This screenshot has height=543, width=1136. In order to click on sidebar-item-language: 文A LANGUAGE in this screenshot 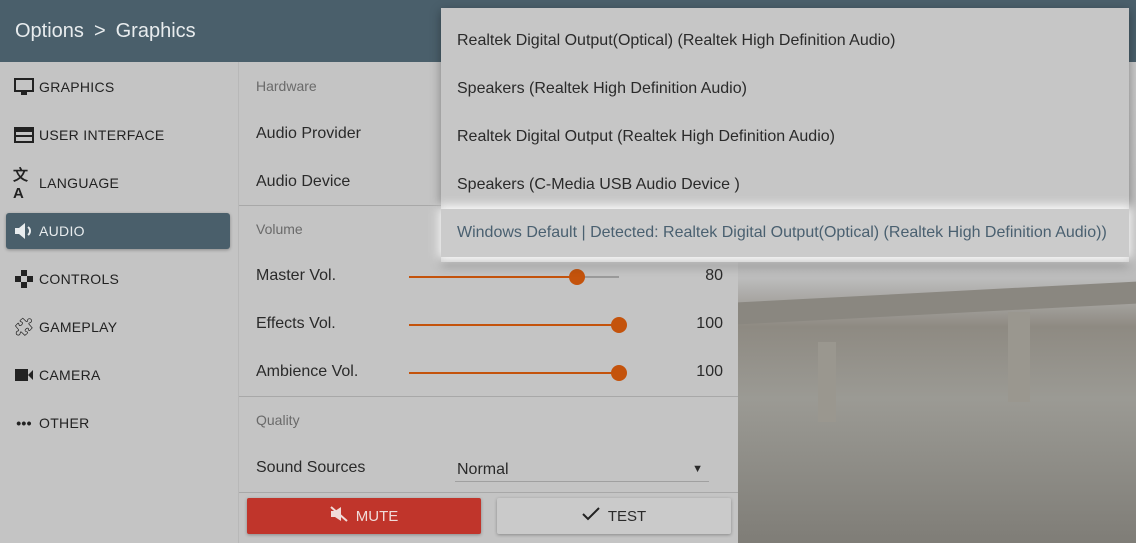, I will do `click(118, 183)`.